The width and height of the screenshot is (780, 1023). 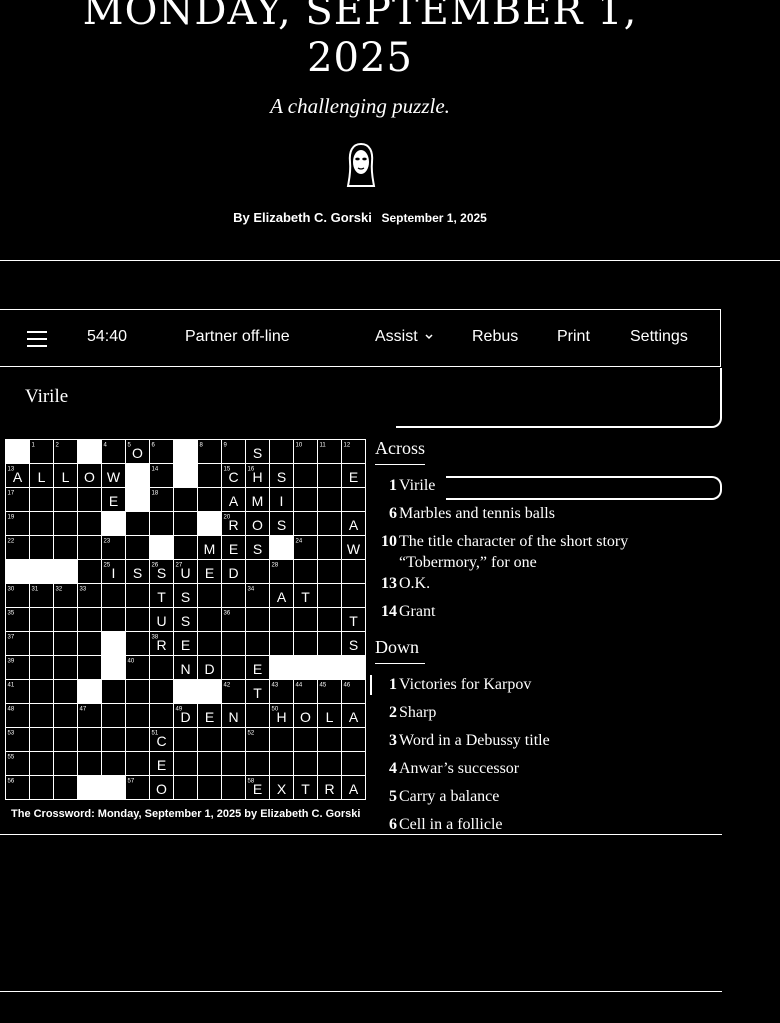 What do you see at coordinates (257, 787) in the screenshot?
I see `grid-cell: 58E` at bounding box center [257, 787].